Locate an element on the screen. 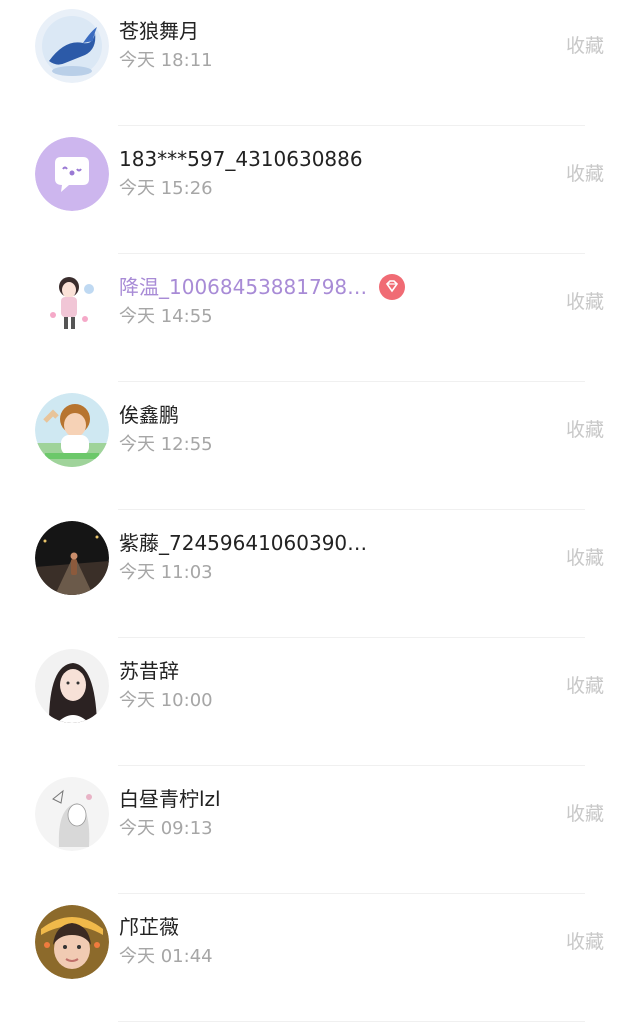  contact-name: 邝芷薇 is located at coordinates (149, 927).